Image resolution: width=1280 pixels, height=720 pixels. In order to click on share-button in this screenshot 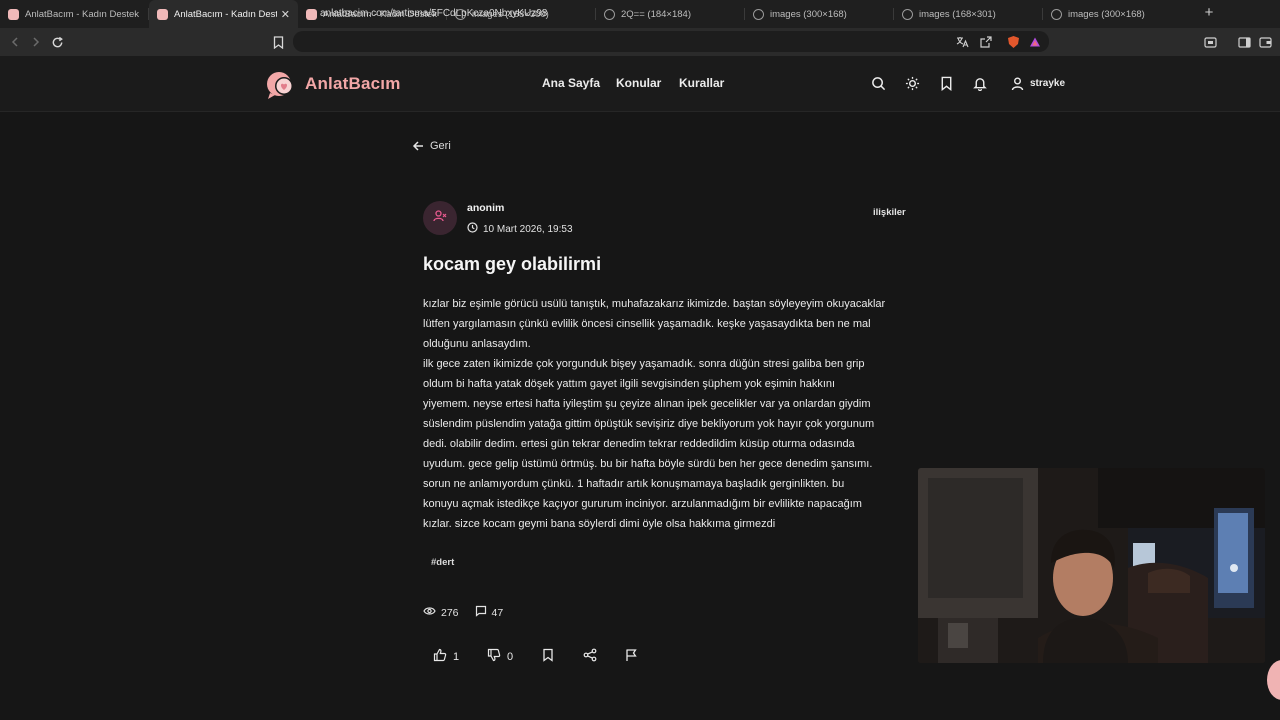, I will do `click(590, 656)`.